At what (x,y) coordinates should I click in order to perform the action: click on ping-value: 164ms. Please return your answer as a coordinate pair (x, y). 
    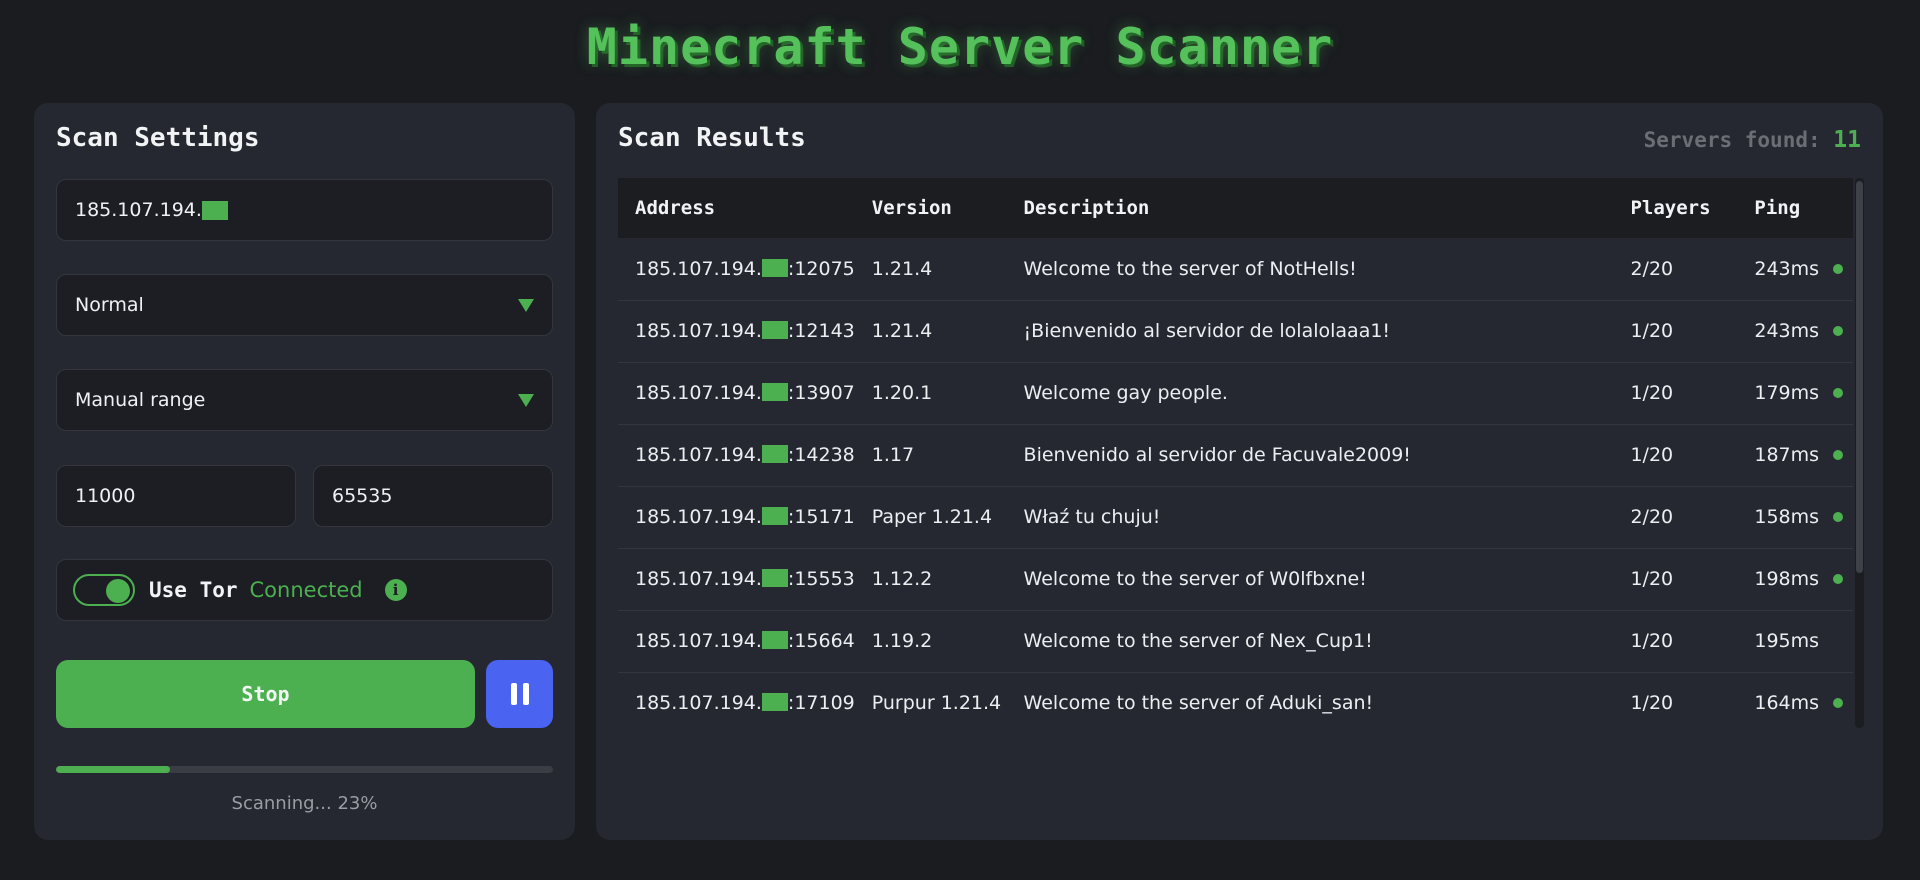
    Looking at the image, I should click on (1787, 703).